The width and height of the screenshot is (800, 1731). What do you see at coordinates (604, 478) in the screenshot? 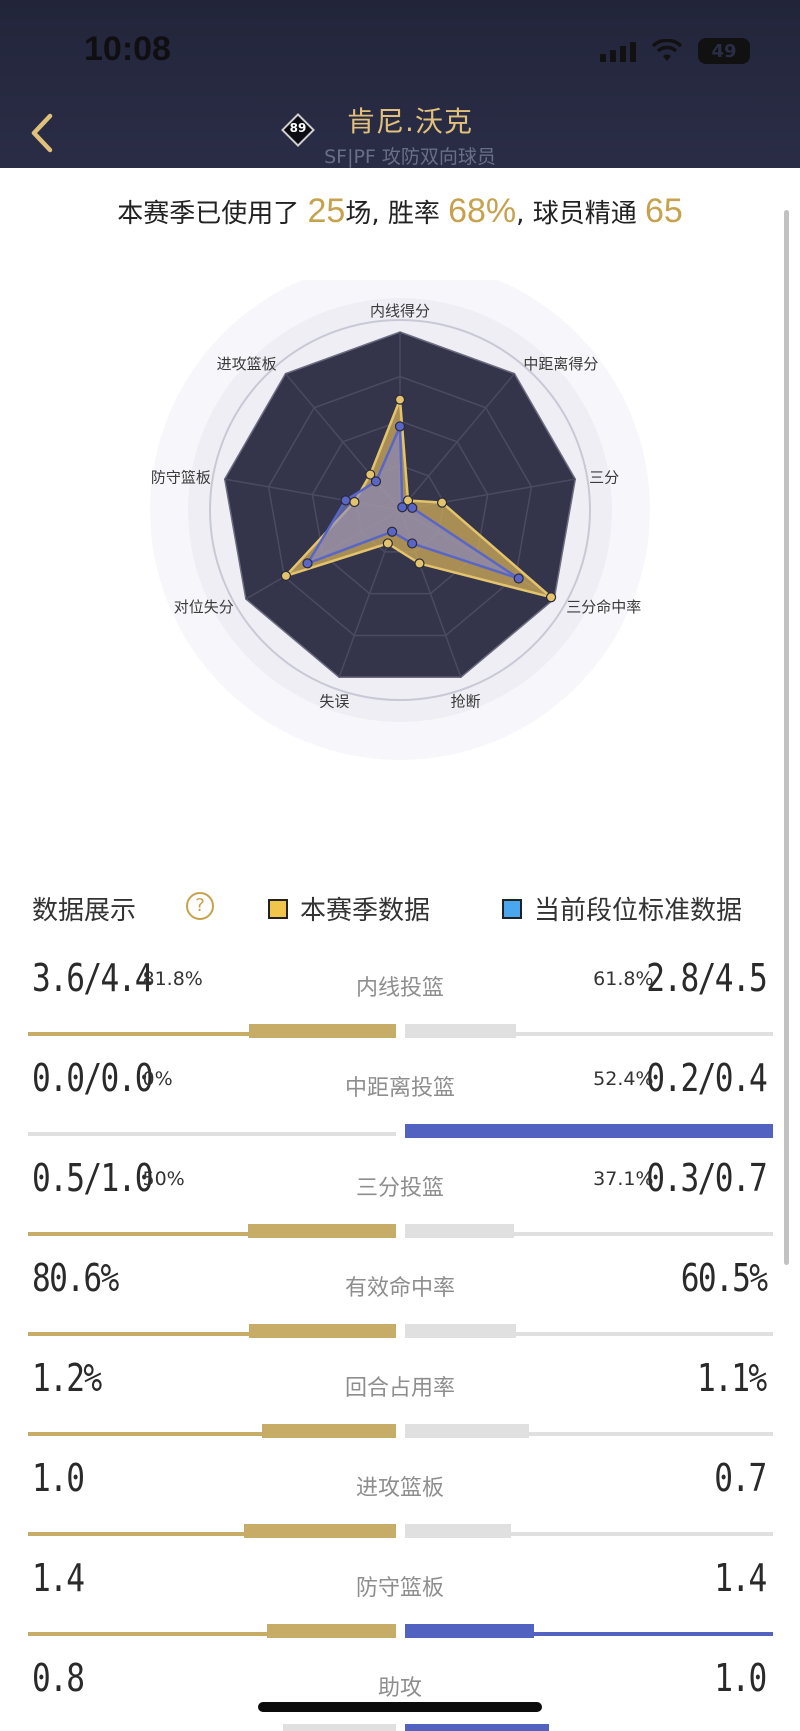
I see `radar-axis-label: 三分` at bounding box center [604, 478].